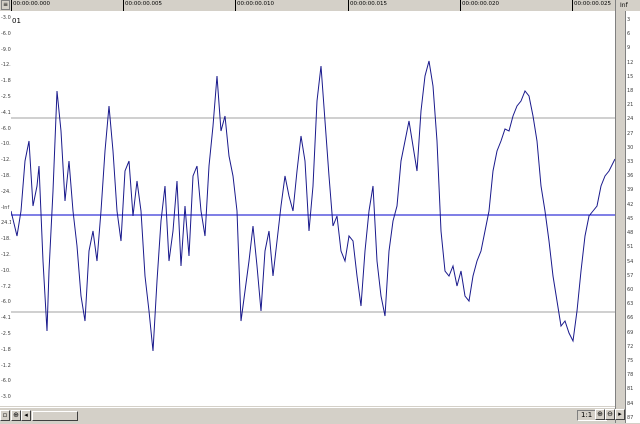 The image size is (640, 424). What do you see at coordinates (55, 416) in the screenshot?
I see `horizontal-scroll-thumb` at bounding box center [55, 416].